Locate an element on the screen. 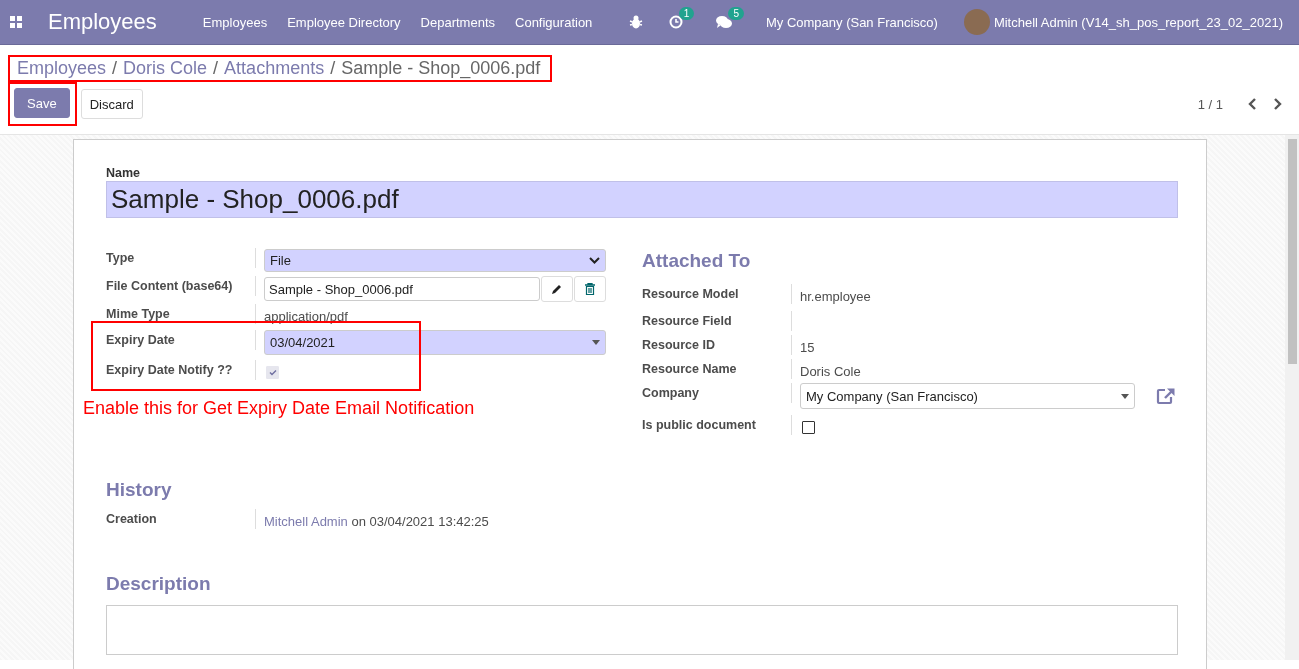 This screenshot has width=1299, height=669. pencil-icon is located at coordinates (557, 289).